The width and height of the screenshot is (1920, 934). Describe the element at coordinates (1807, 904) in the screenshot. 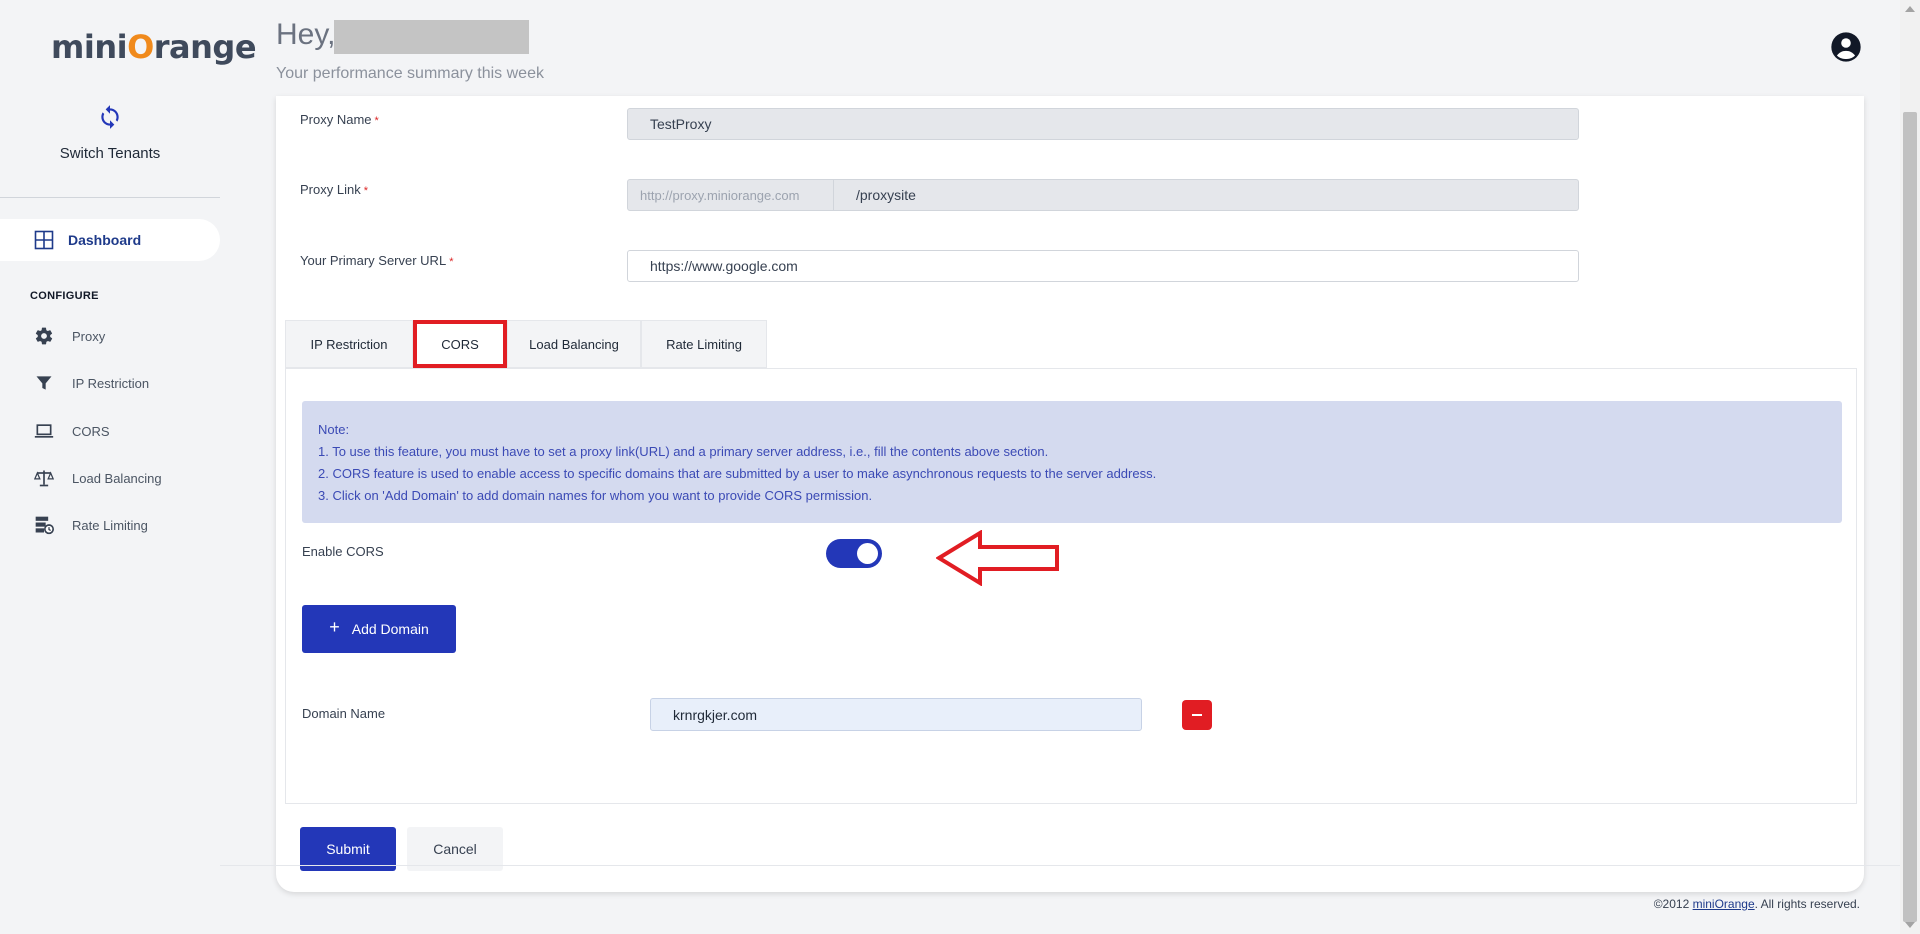

I see `footer-text: . All rights reserved.` at that location.